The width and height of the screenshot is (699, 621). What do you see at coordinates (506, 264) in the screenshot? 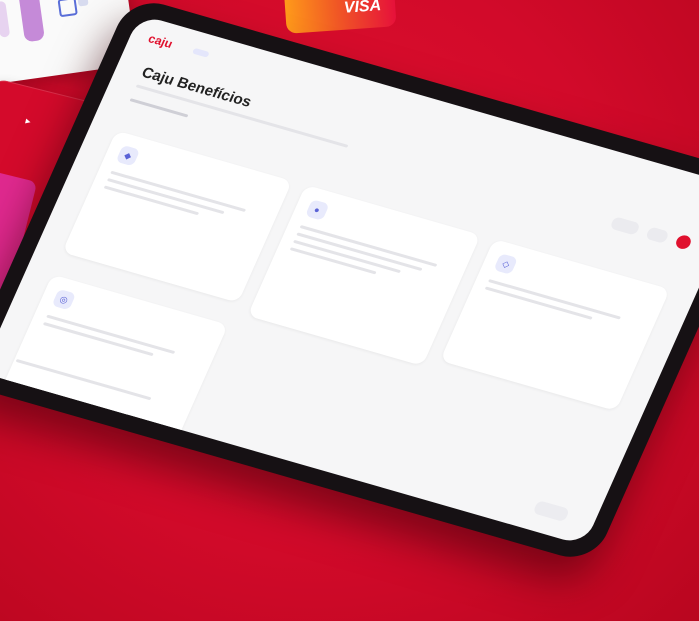
I see `benefit-icon-3: ◇` at bounding box center [506, 264].